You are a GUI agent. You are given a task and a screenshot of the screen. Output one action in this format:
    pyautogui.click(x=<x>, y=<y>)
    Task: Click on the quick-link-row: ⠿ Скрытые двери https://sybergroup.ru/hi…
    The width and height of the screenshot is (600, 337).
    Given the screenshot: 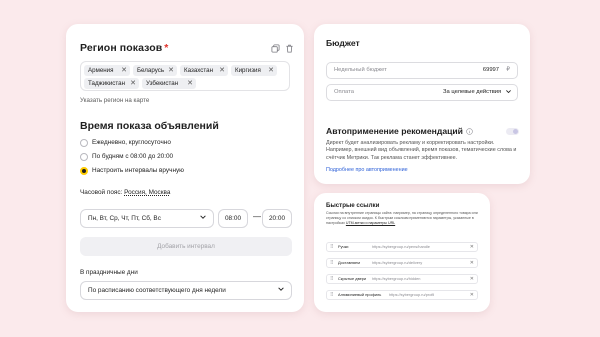 What is the action you would take?
    pyautogui.click(x=402, y=279)
    